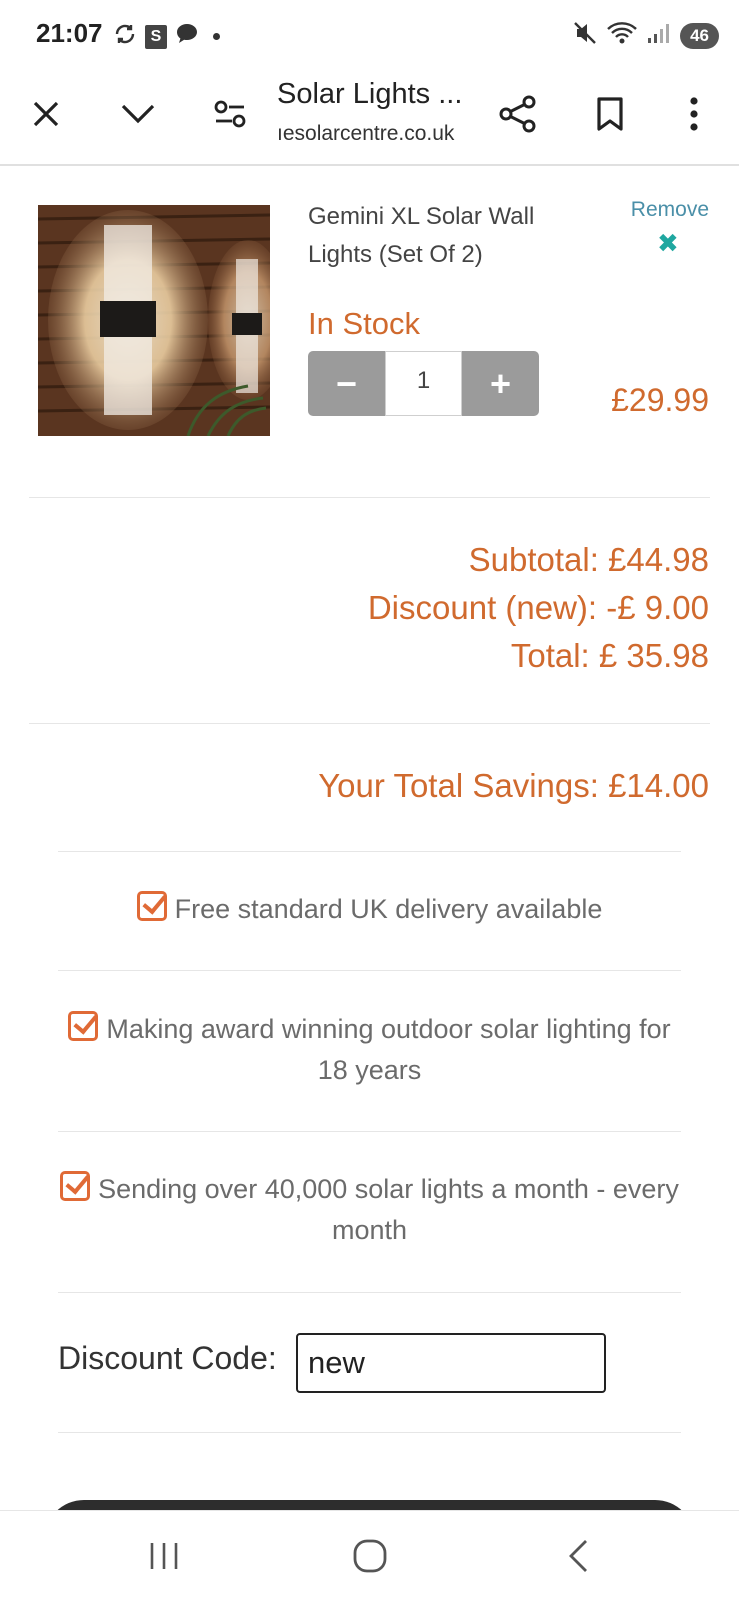  I want to click on stock-status: In Stock, so click(364, 323).